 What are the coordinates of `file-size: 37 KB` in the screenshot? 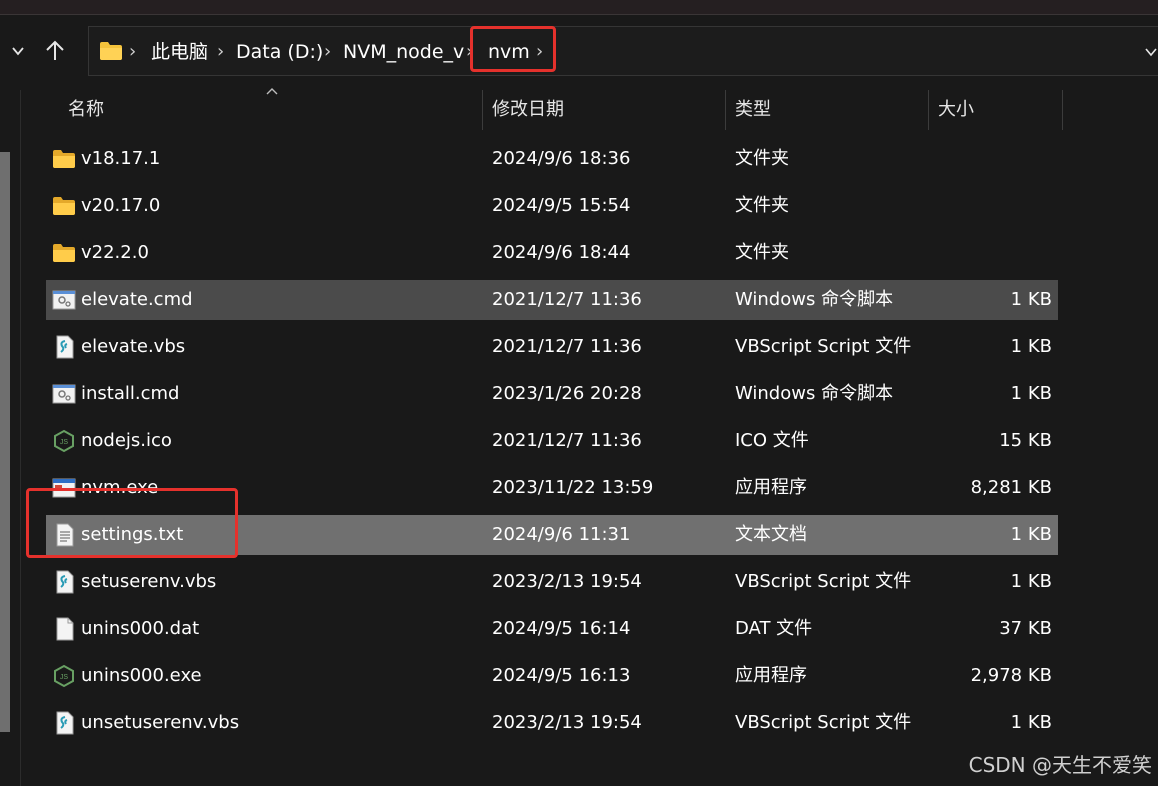 It's located at (1025, 628).